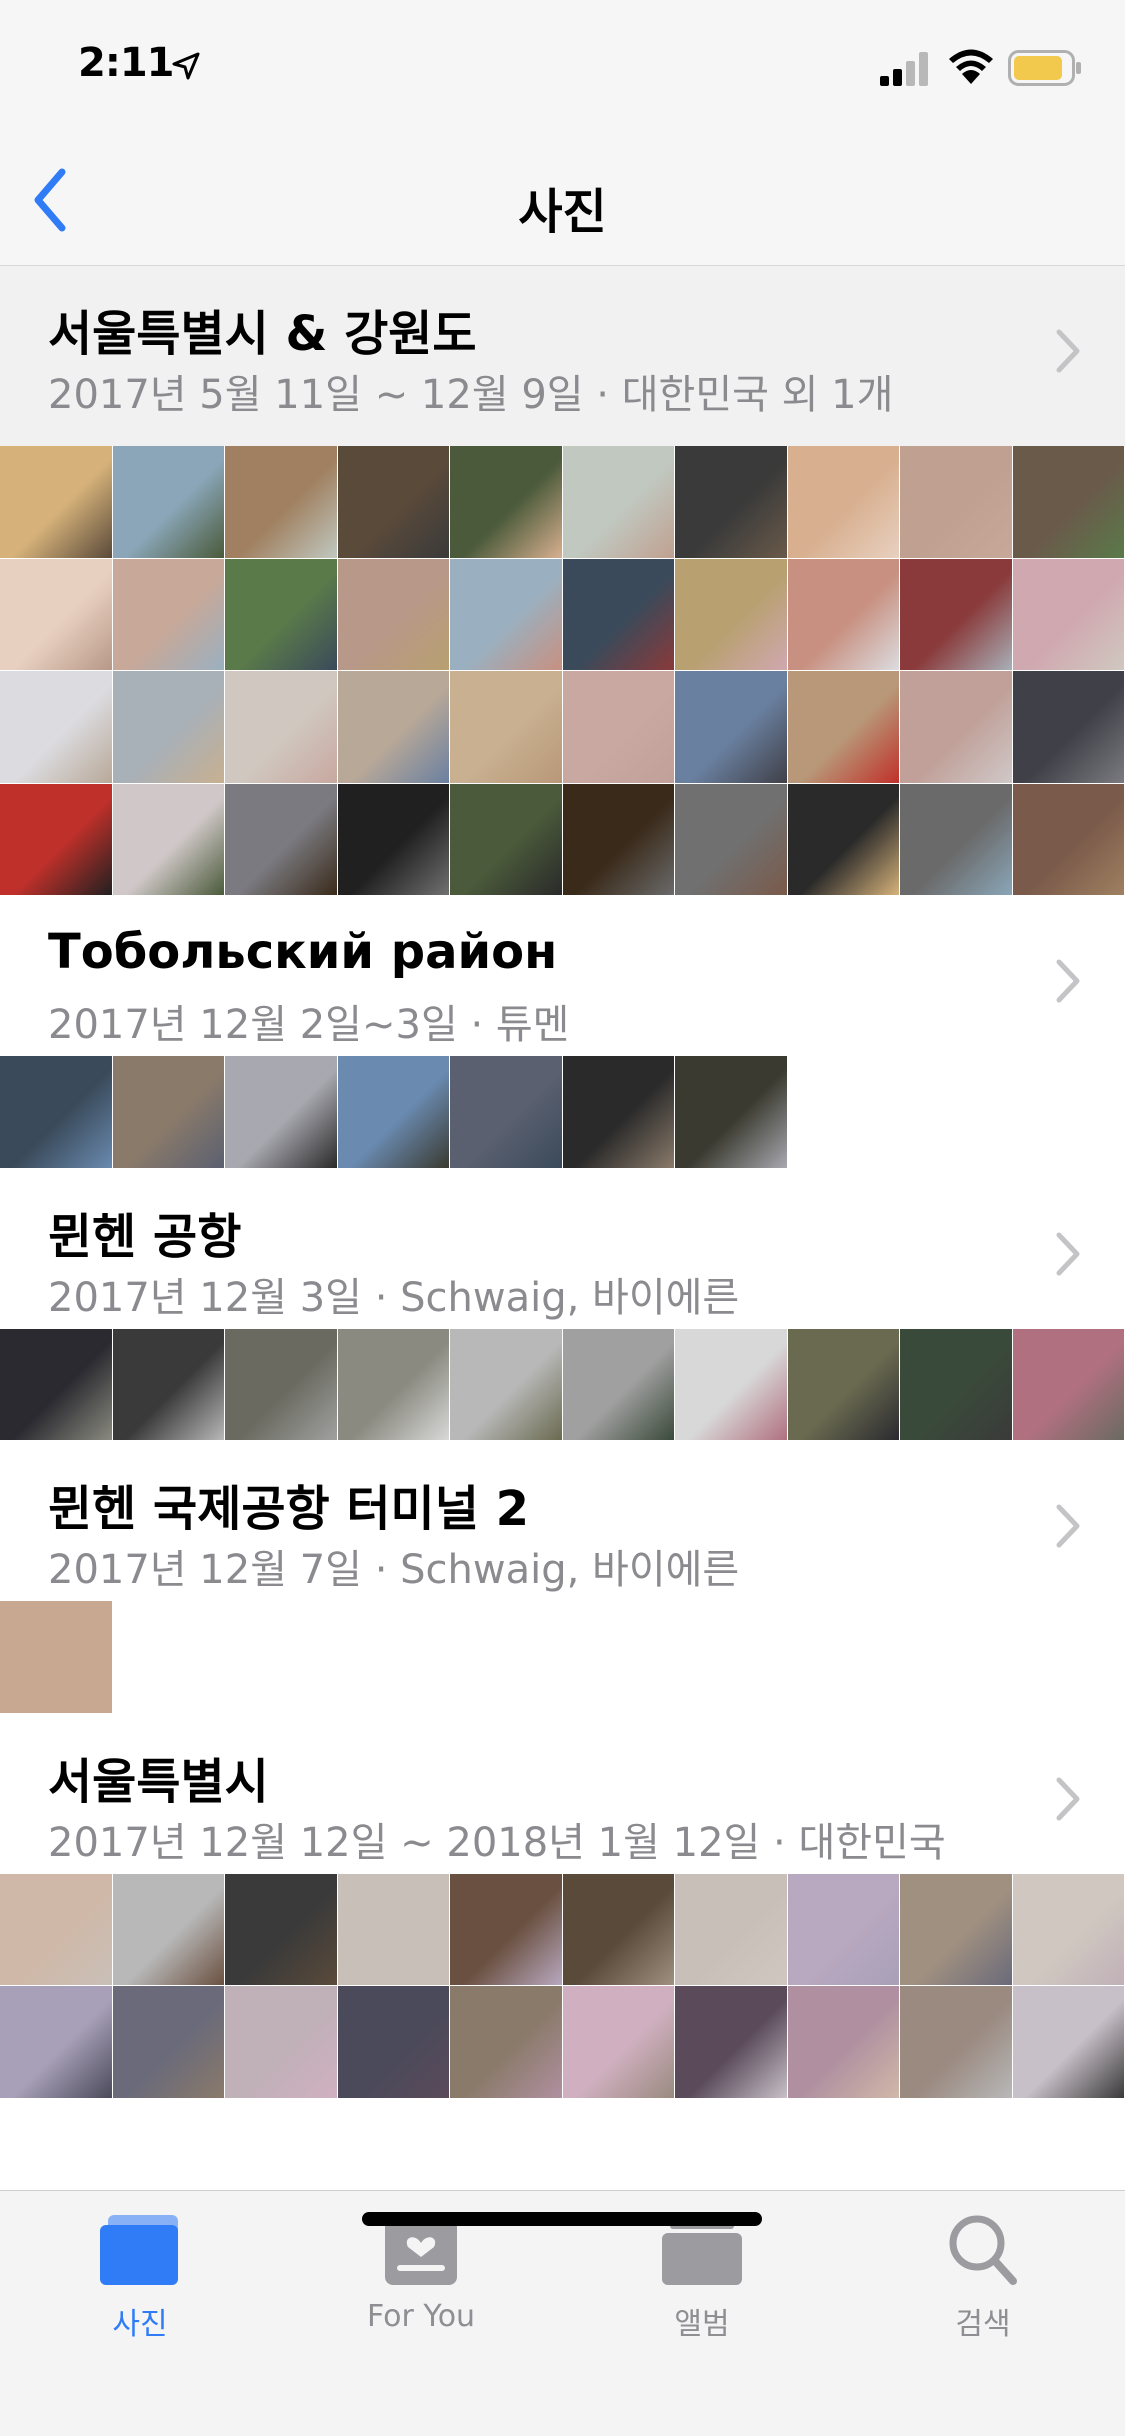  What do you see at coordinates (140, 2275) in the screenshot?
I see `tab-photos: 사진` at bounding box center [140, 2275].